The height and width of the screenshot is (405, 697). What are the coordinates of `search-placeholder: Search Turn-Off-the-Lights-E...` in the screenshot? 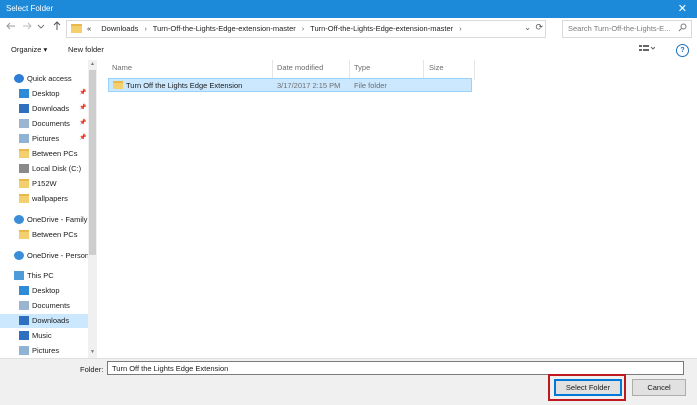 It's located at (619, 28).